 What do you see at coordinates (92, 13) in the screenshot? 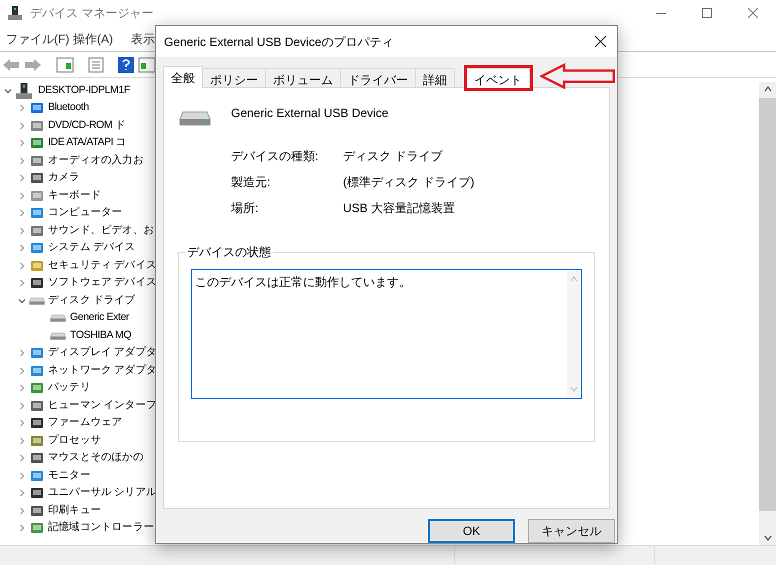
I see `window-title: デバイス マネージャー` at bounding box center [92, 13].